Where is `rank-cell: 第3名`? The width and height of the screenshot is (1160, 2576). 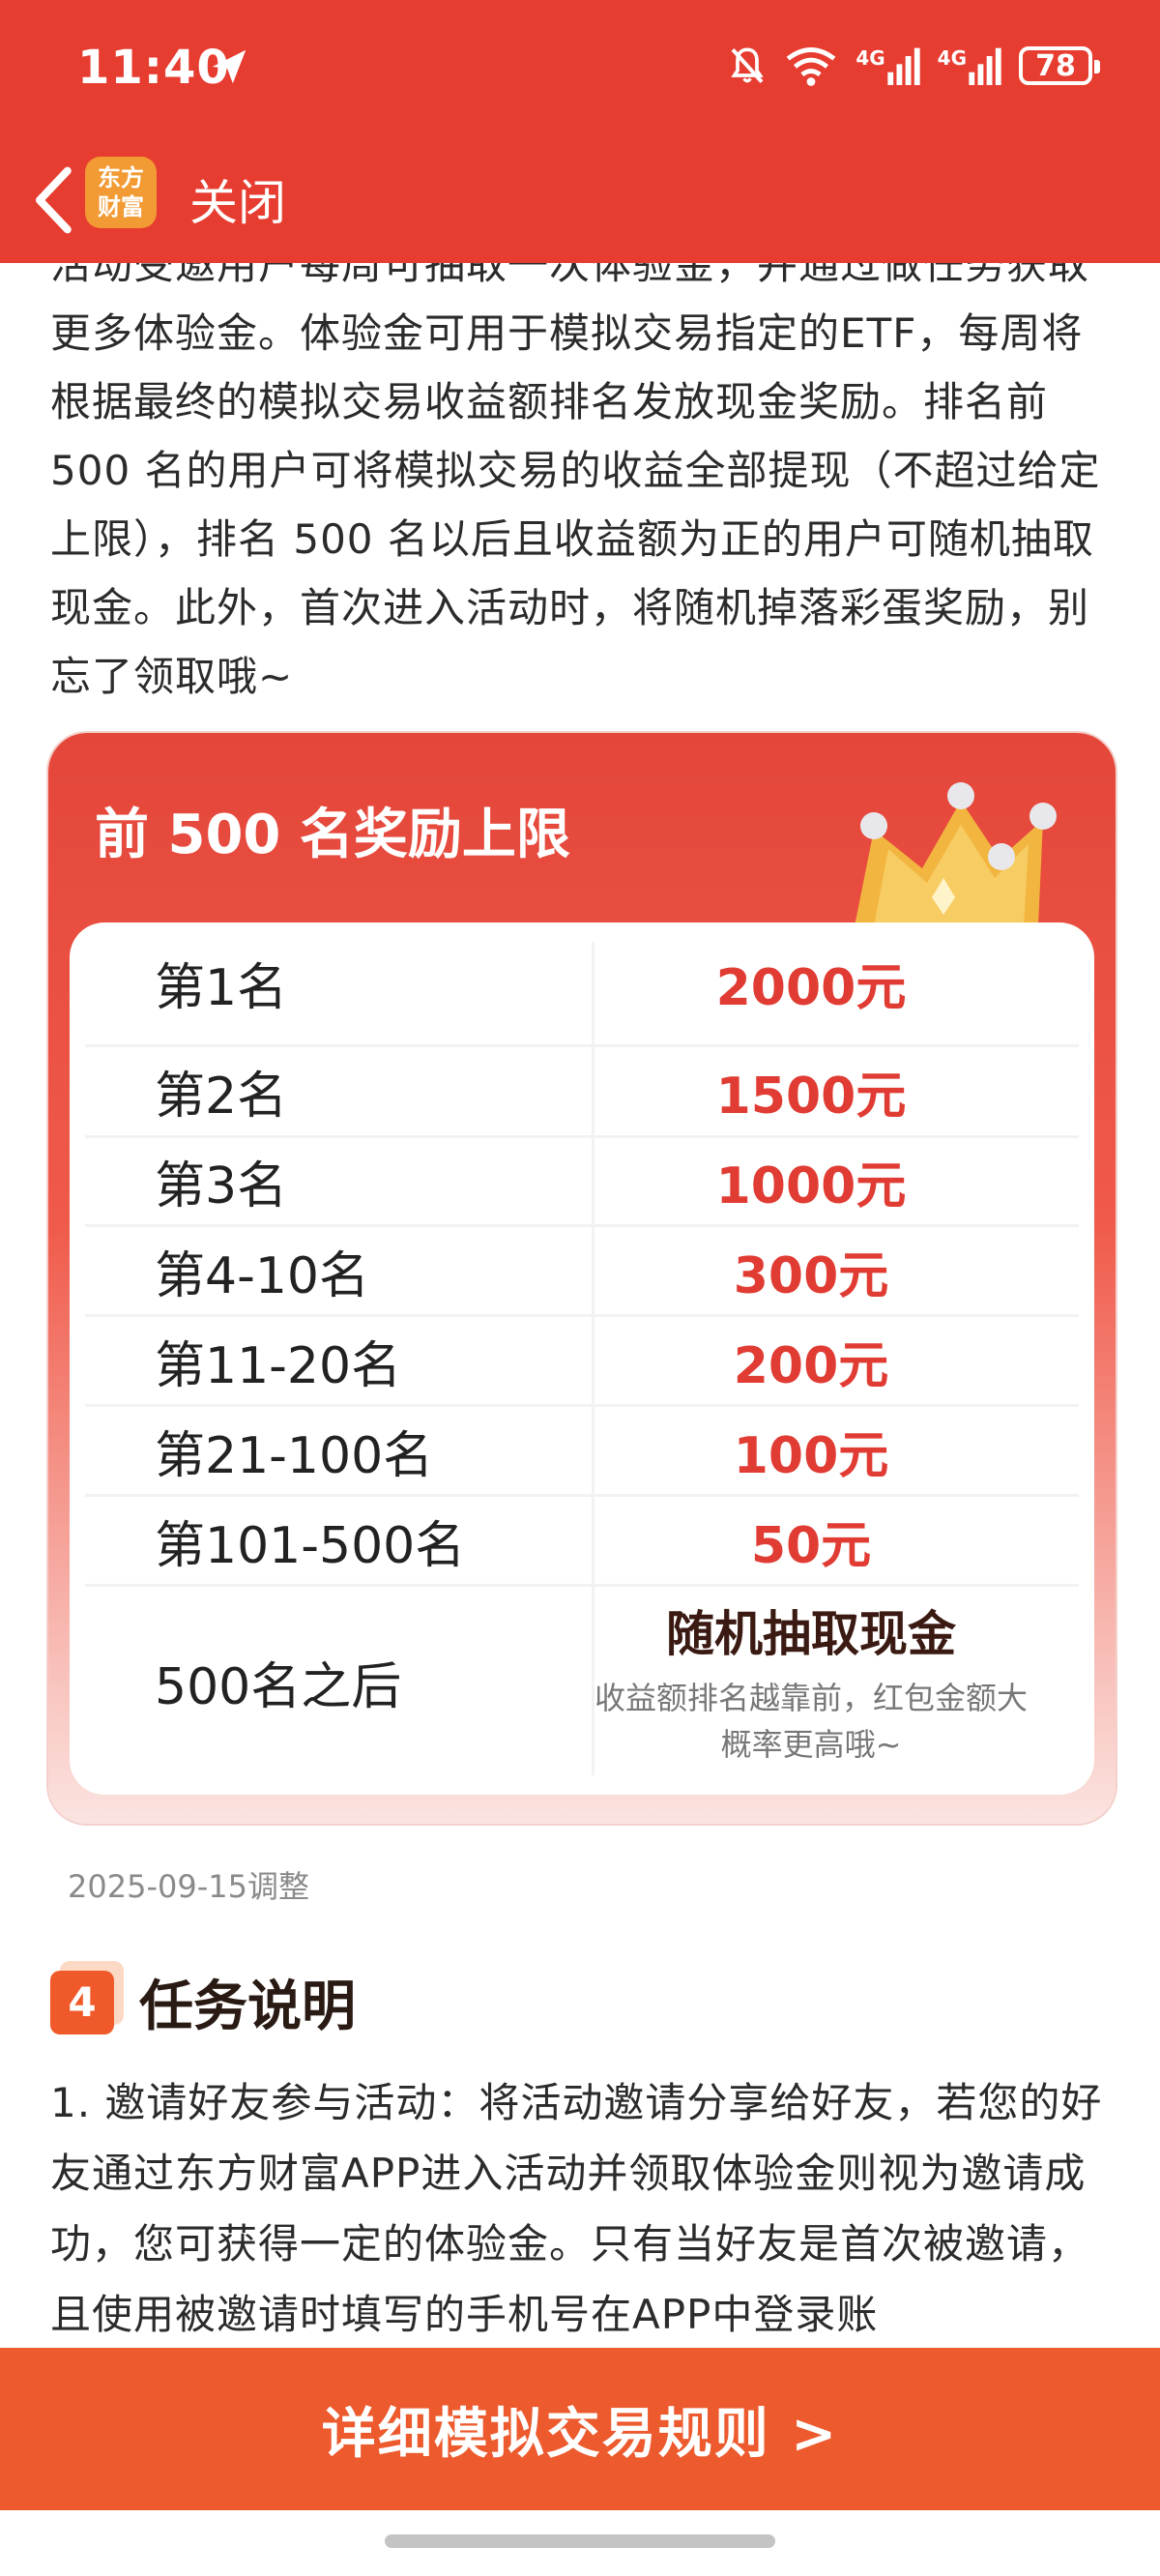 rank-cell: 第3名 is located at coordinates (221, 1185).